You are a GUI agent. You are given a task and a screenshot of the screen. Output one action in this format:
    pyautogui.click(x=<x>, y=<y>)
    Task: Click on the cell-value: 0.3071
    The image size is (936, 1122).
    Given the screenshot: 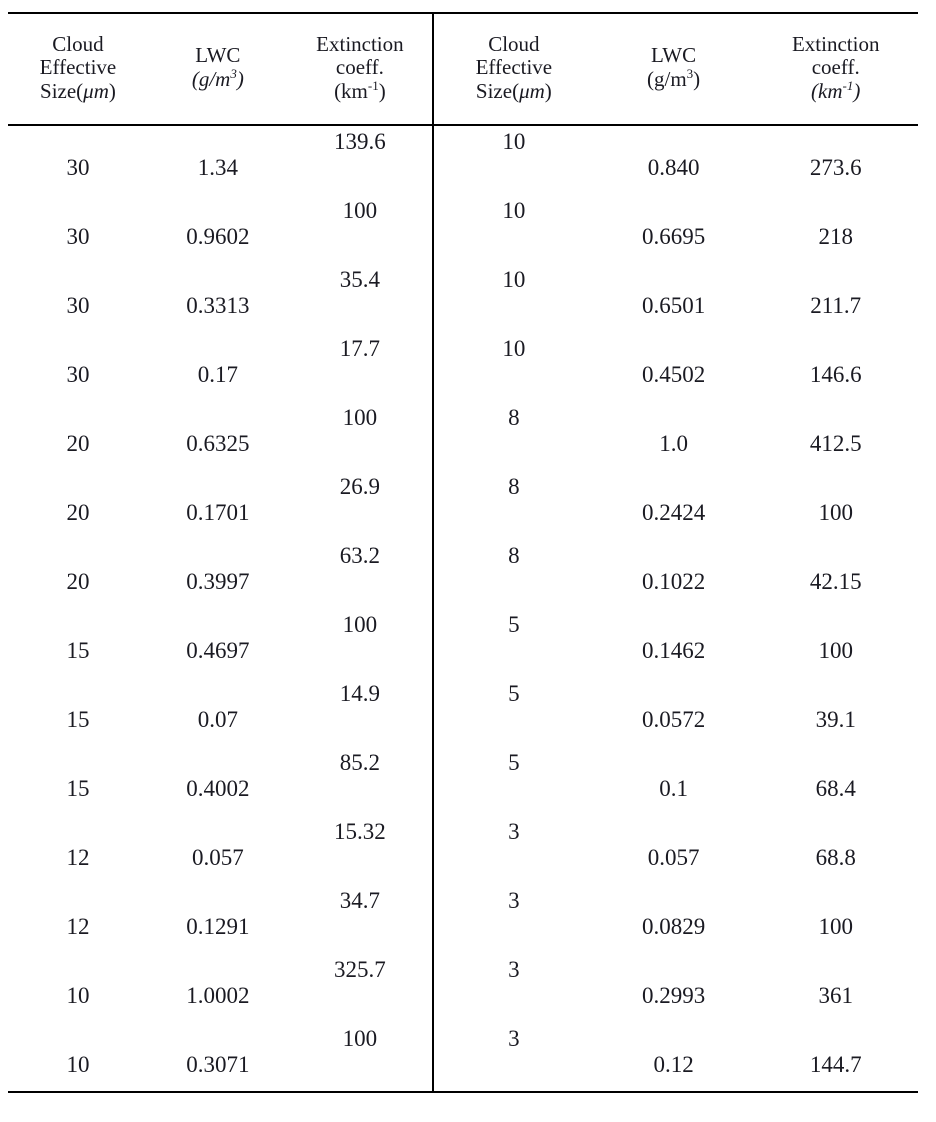 What is the action you would take?
    pyautogui.click(x=218, y=1064)
    